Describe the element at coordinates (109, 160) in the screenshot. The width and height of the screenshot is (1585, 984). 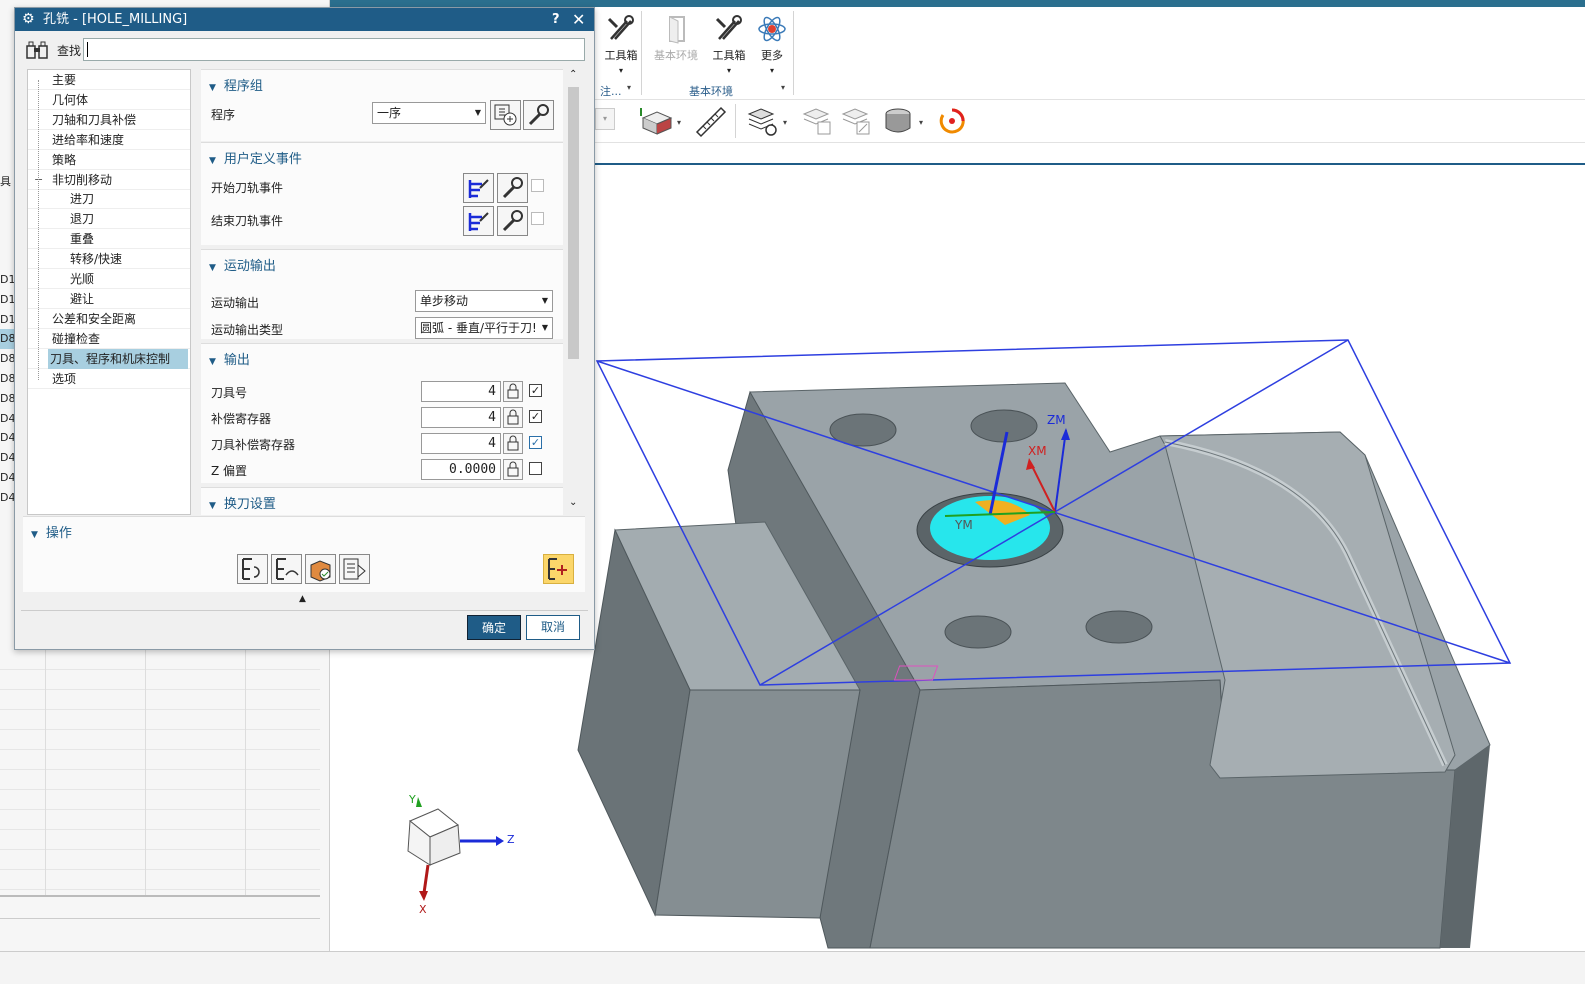
I see `tree-item: 策略` at that location.